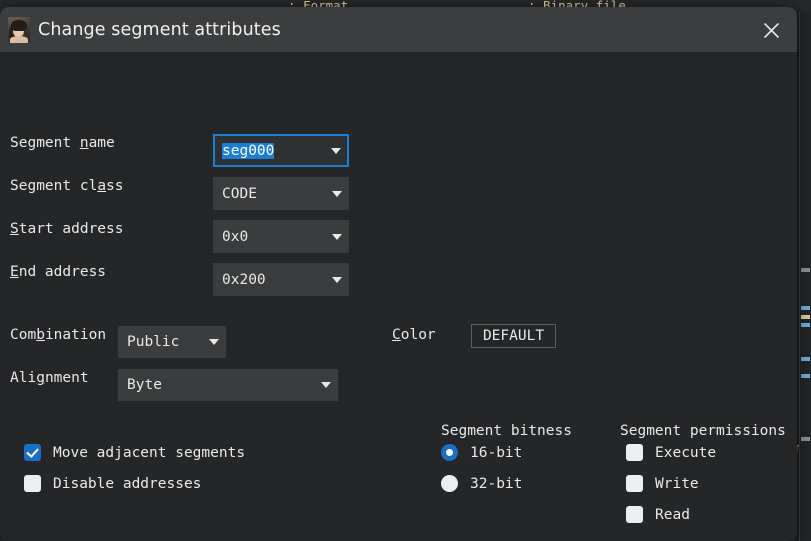 Image resolution: width=811 pixels, height=541 pixels. What do you see at coordinates (19, 29) in the screenshot?
I see `ida-portrait-icon` at bounding box center [19, 29].